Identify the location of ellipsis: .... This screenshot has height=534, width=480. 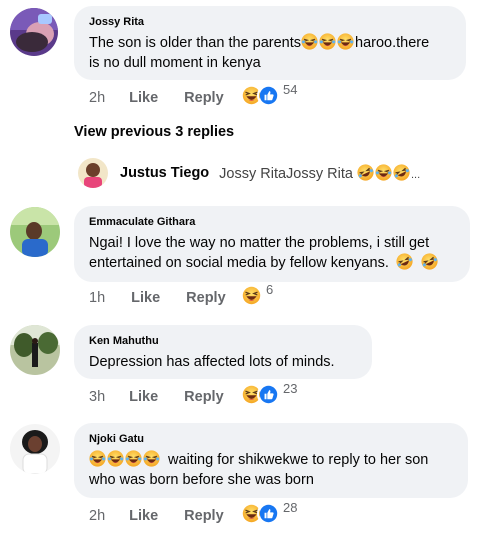
(415, 175).